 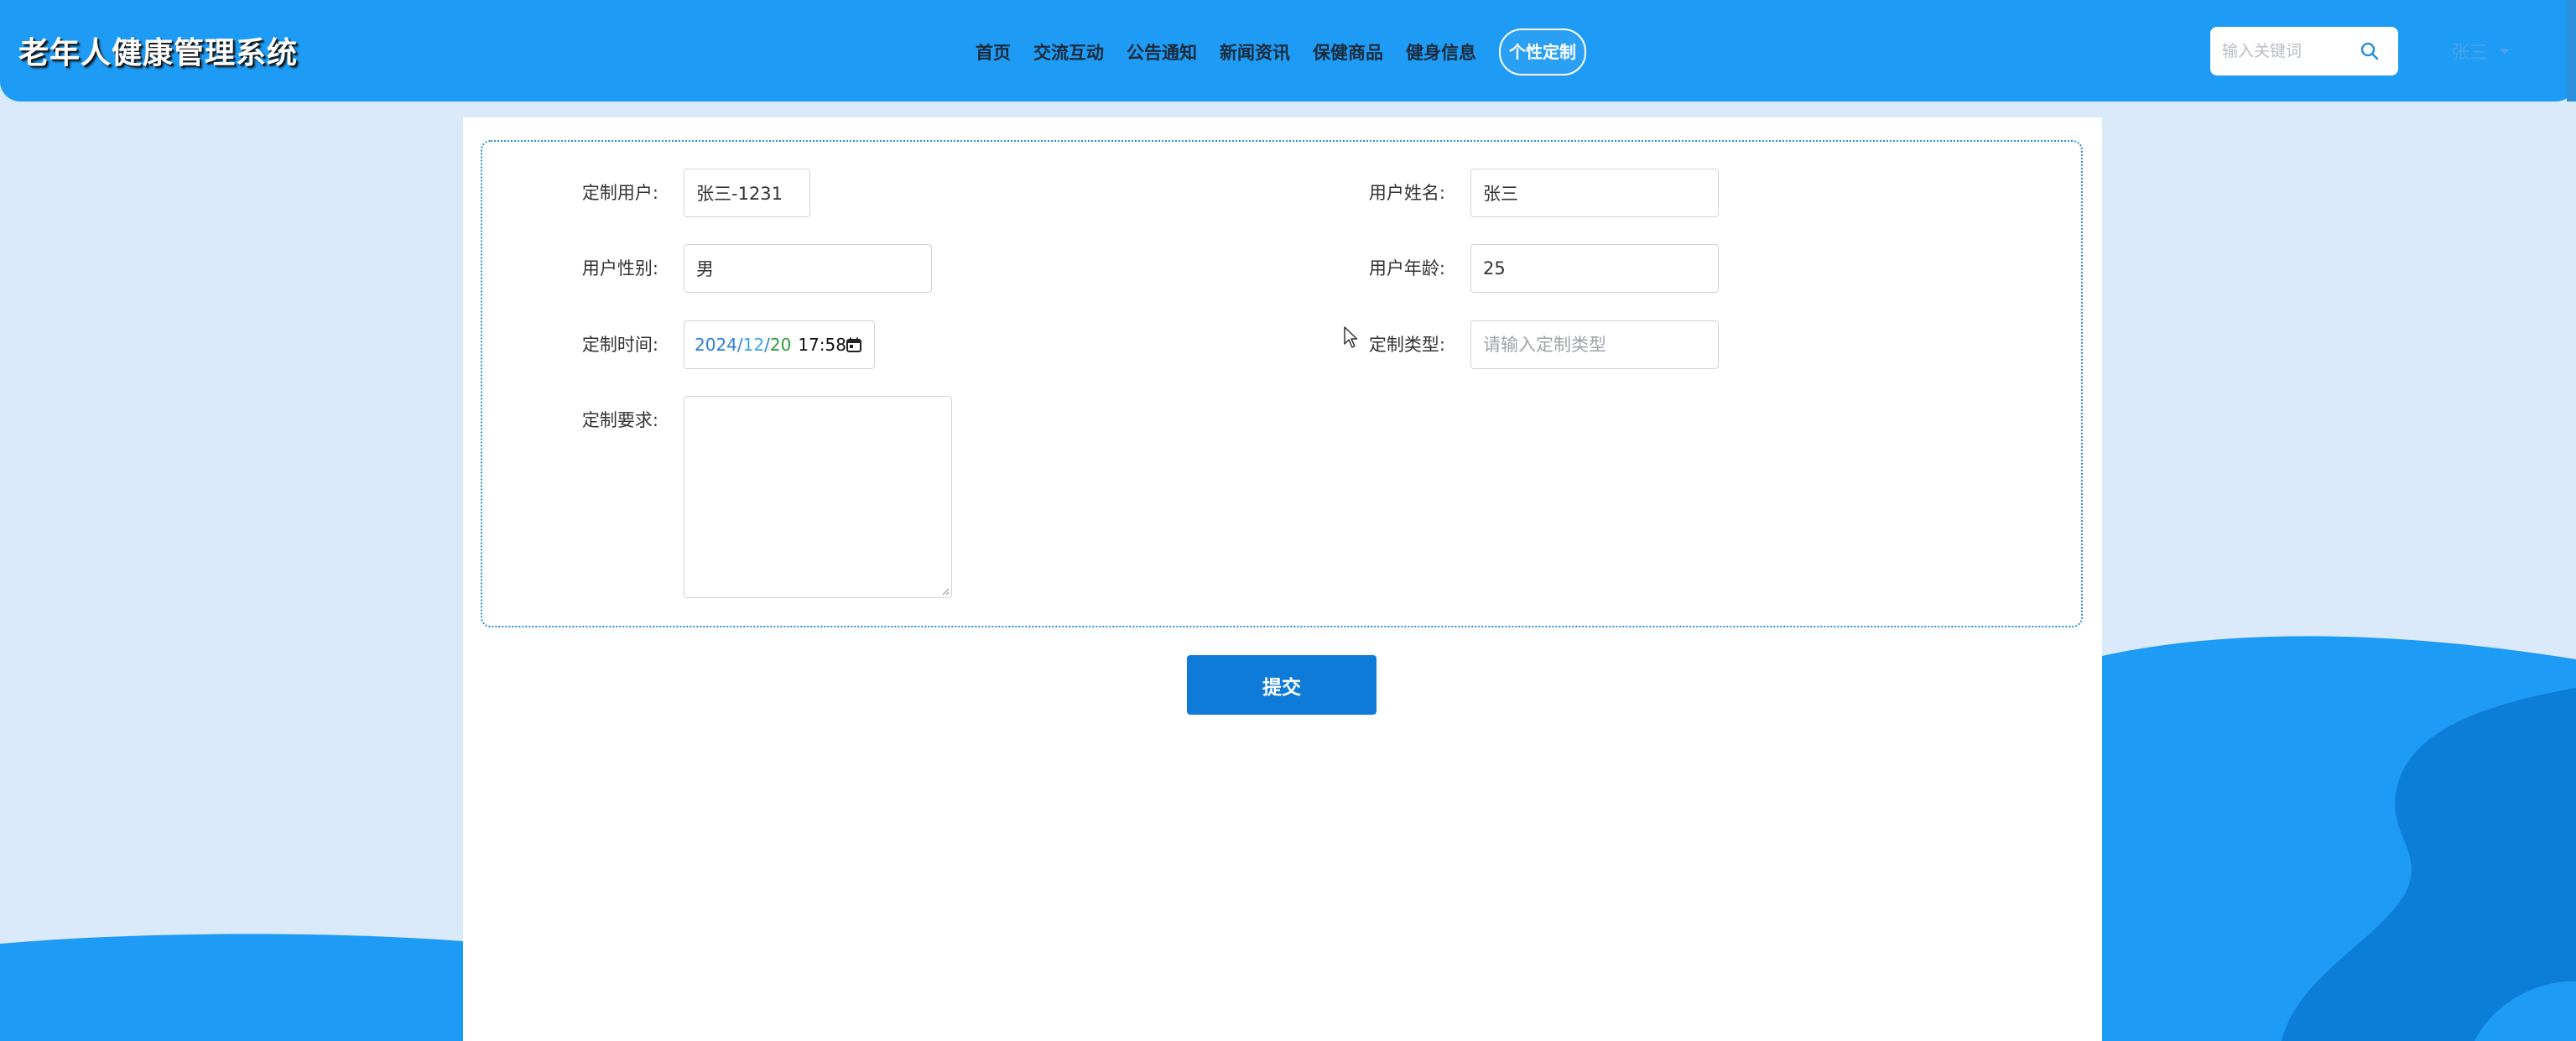 What do you see at coordinates (2505, 51) in the screenshot?
I see `chevron-down-icon` at bounding box center [2505, 51].